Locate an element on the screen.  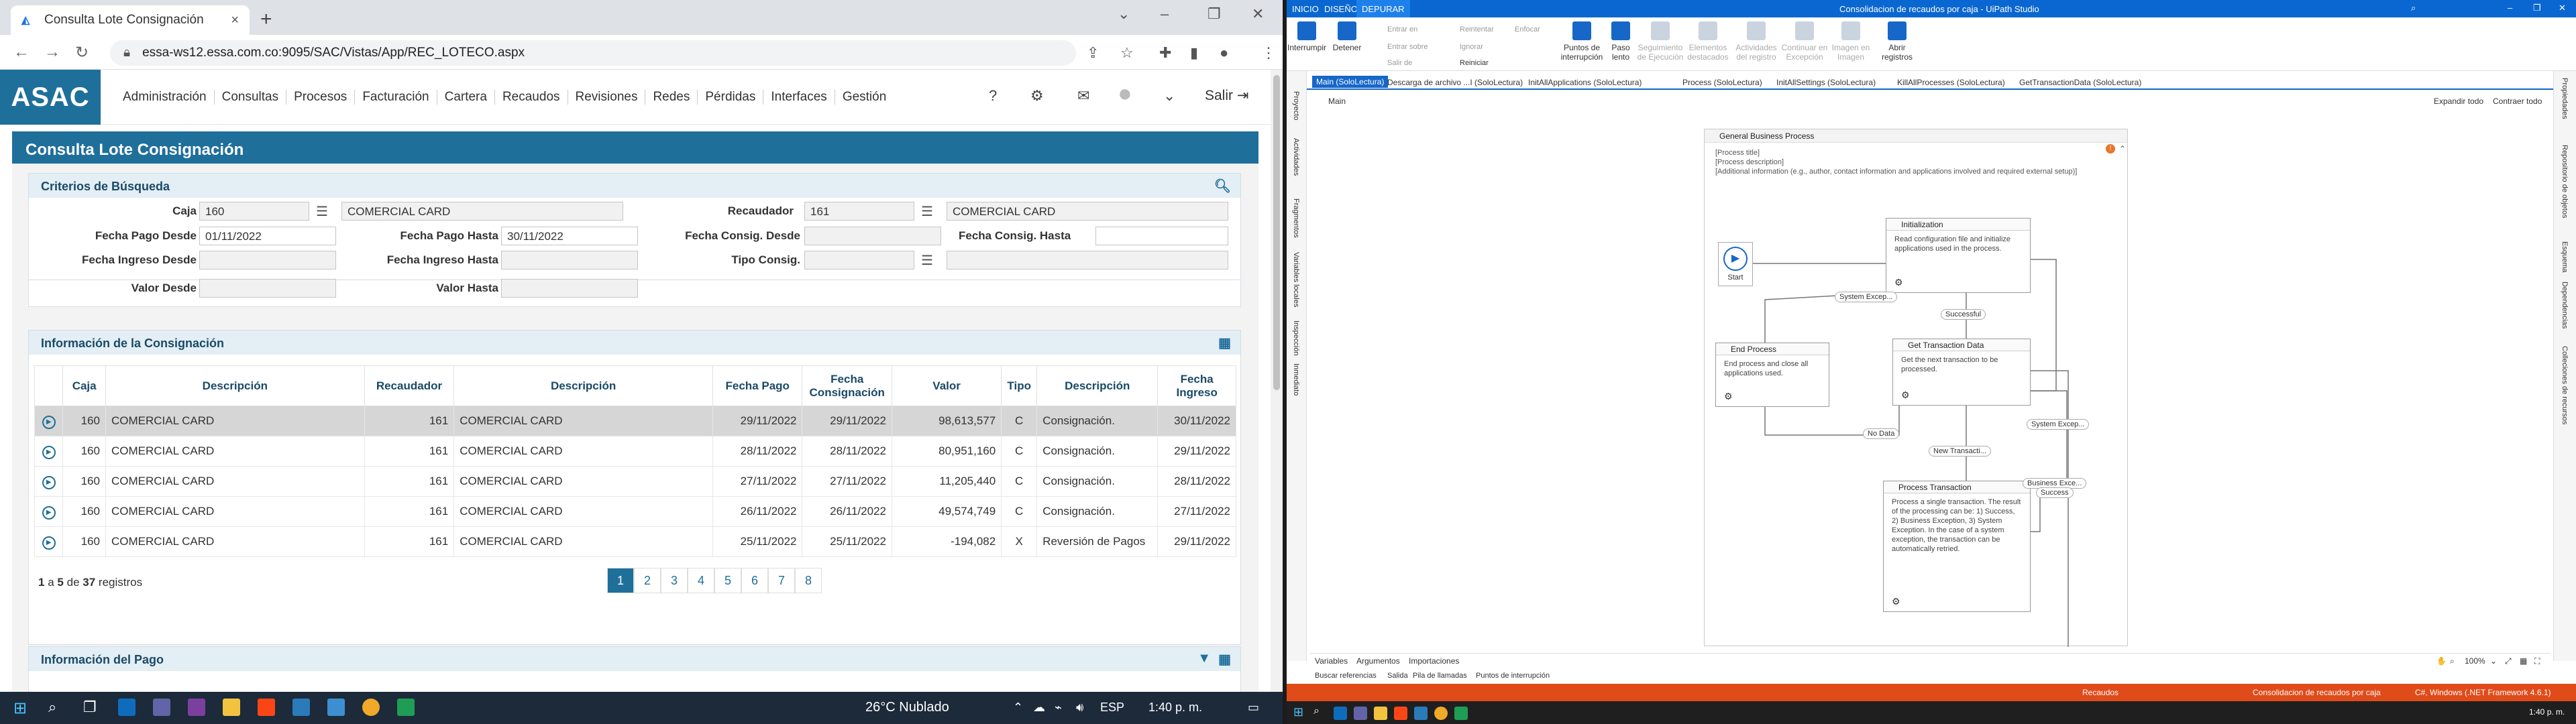
expand-all-link: Expandir todo is located at coordinates (2458, 101).